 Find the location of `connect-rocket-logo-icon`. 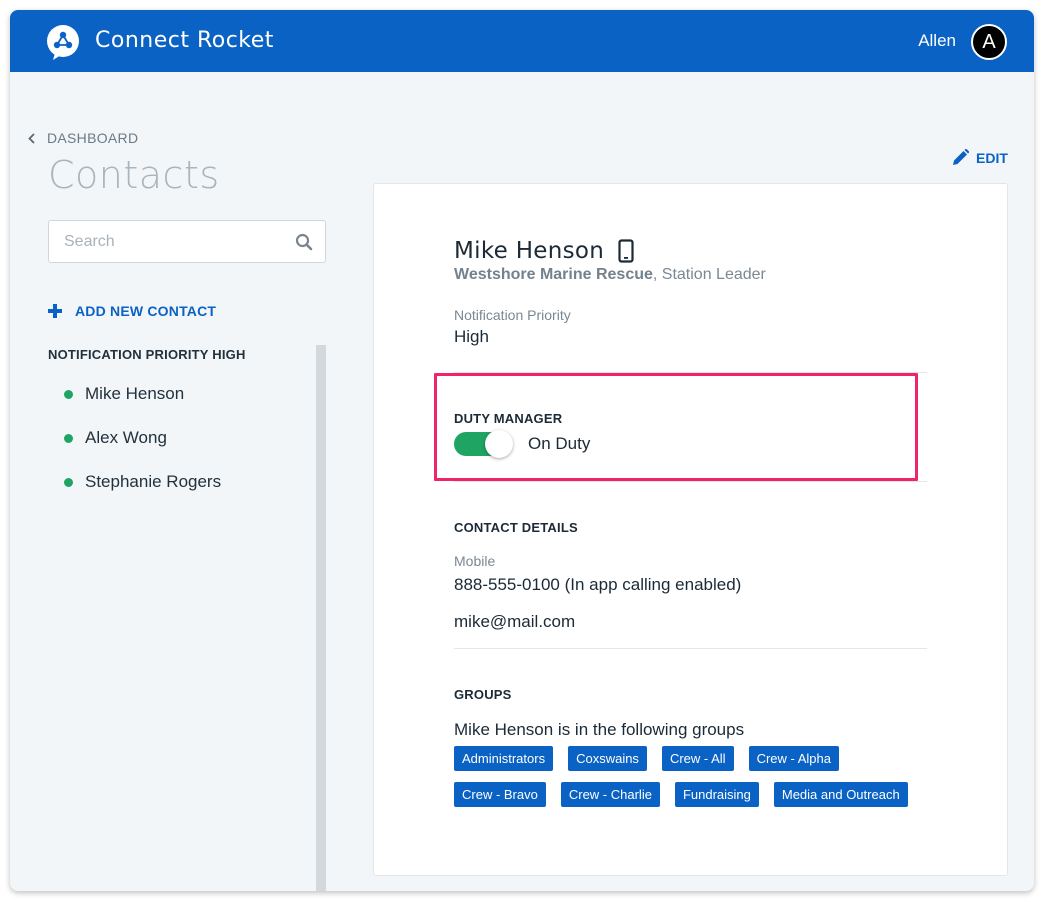

connect-rocket-logo-icon is located at coordinates (63, 43).